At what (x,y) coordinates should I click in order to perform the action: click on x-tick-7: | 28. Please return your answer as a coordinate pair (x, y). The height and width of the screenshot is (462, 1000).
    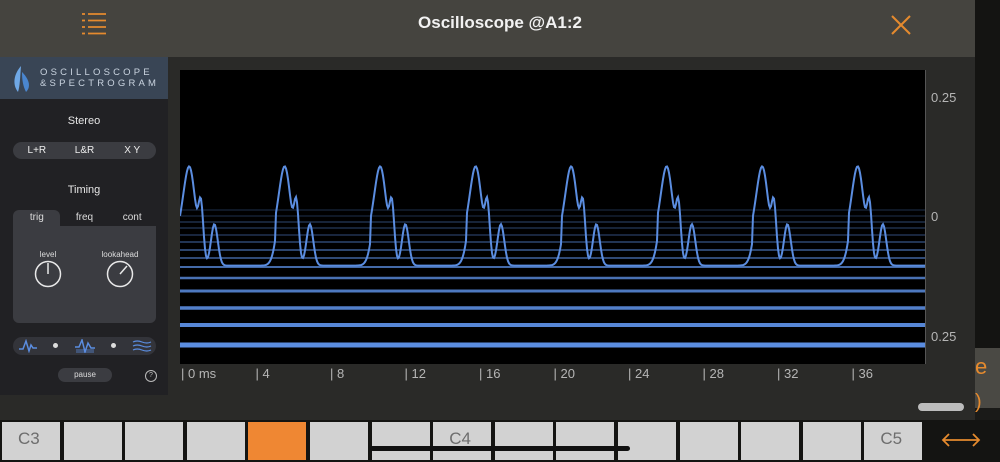
    Looking at the image, I should click on (713, 373).